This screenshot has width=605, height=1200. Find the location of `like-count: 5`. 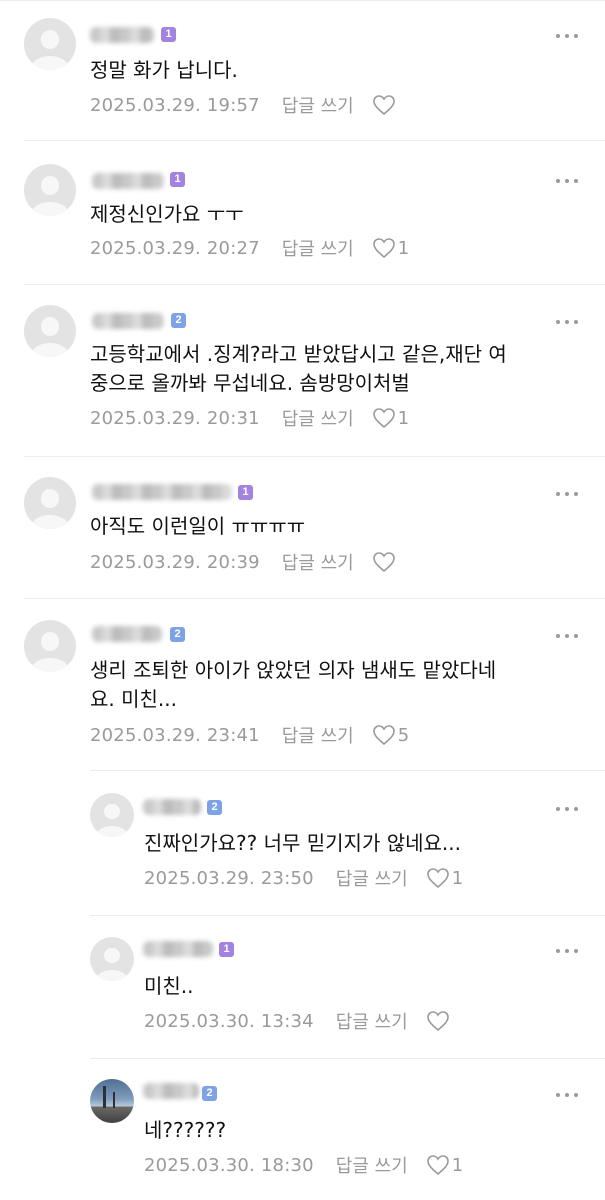

like-count: 5 is located at coordinates (403, 735).